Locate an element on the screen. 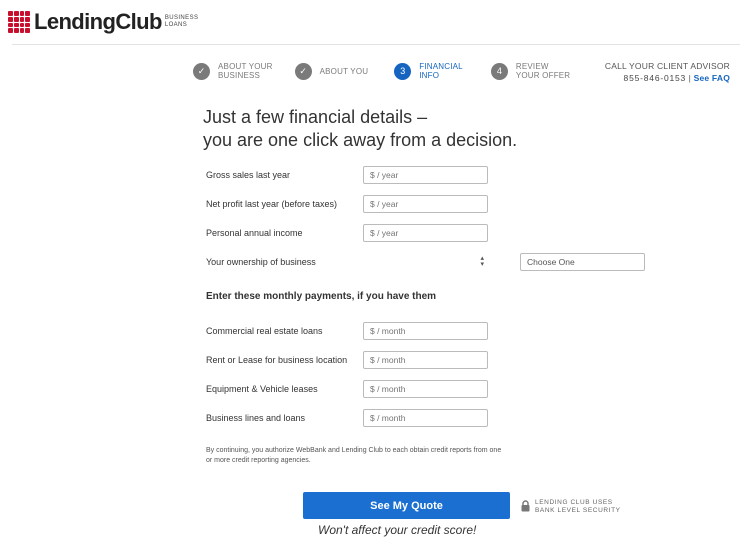 This screenshot has width=750, height=547. gross-sales-label: Gross sales last year is located at coordinates (248, 175).